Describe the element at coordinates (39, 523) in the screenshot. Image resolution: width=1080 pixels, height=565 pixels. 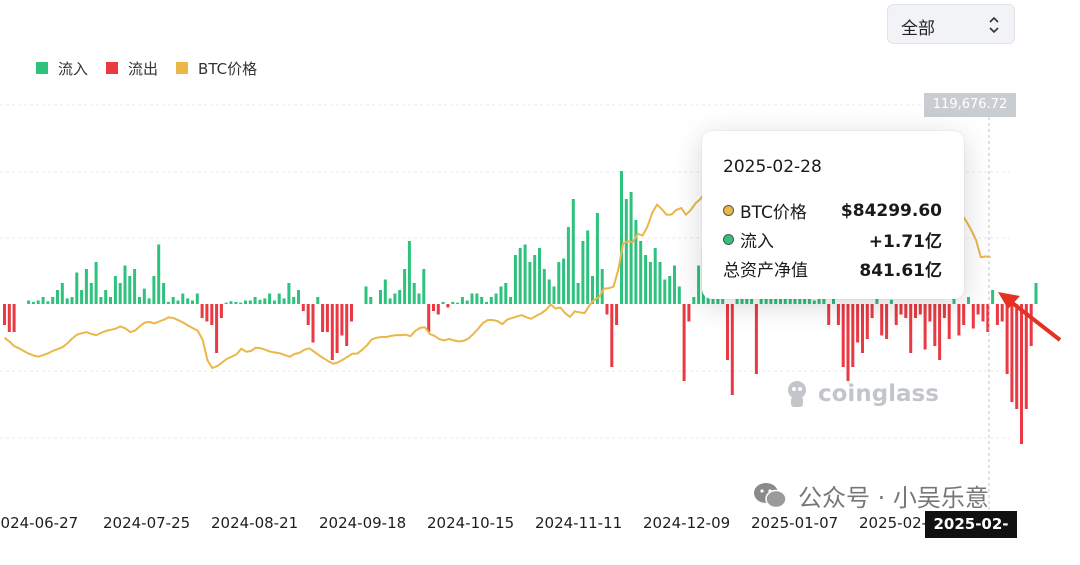
I see `x-tick-label: 2024-06-27` at that location.